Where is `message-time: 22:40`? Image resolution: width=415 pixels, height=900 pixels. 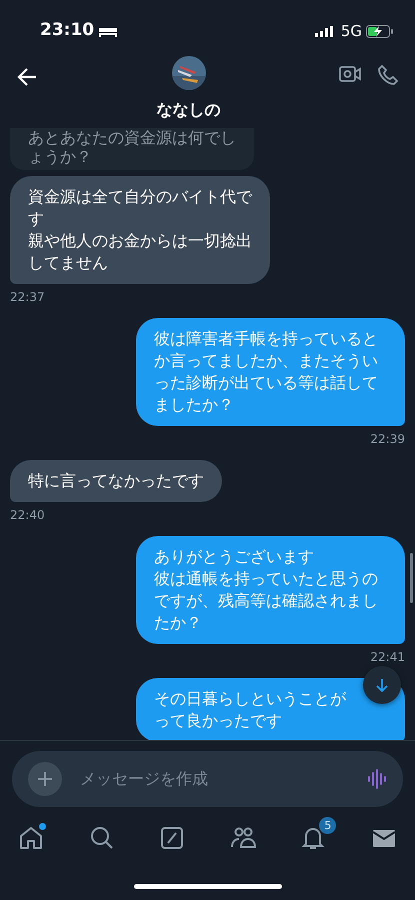 message-time: 22:40 is located at coordinates (27, 515).